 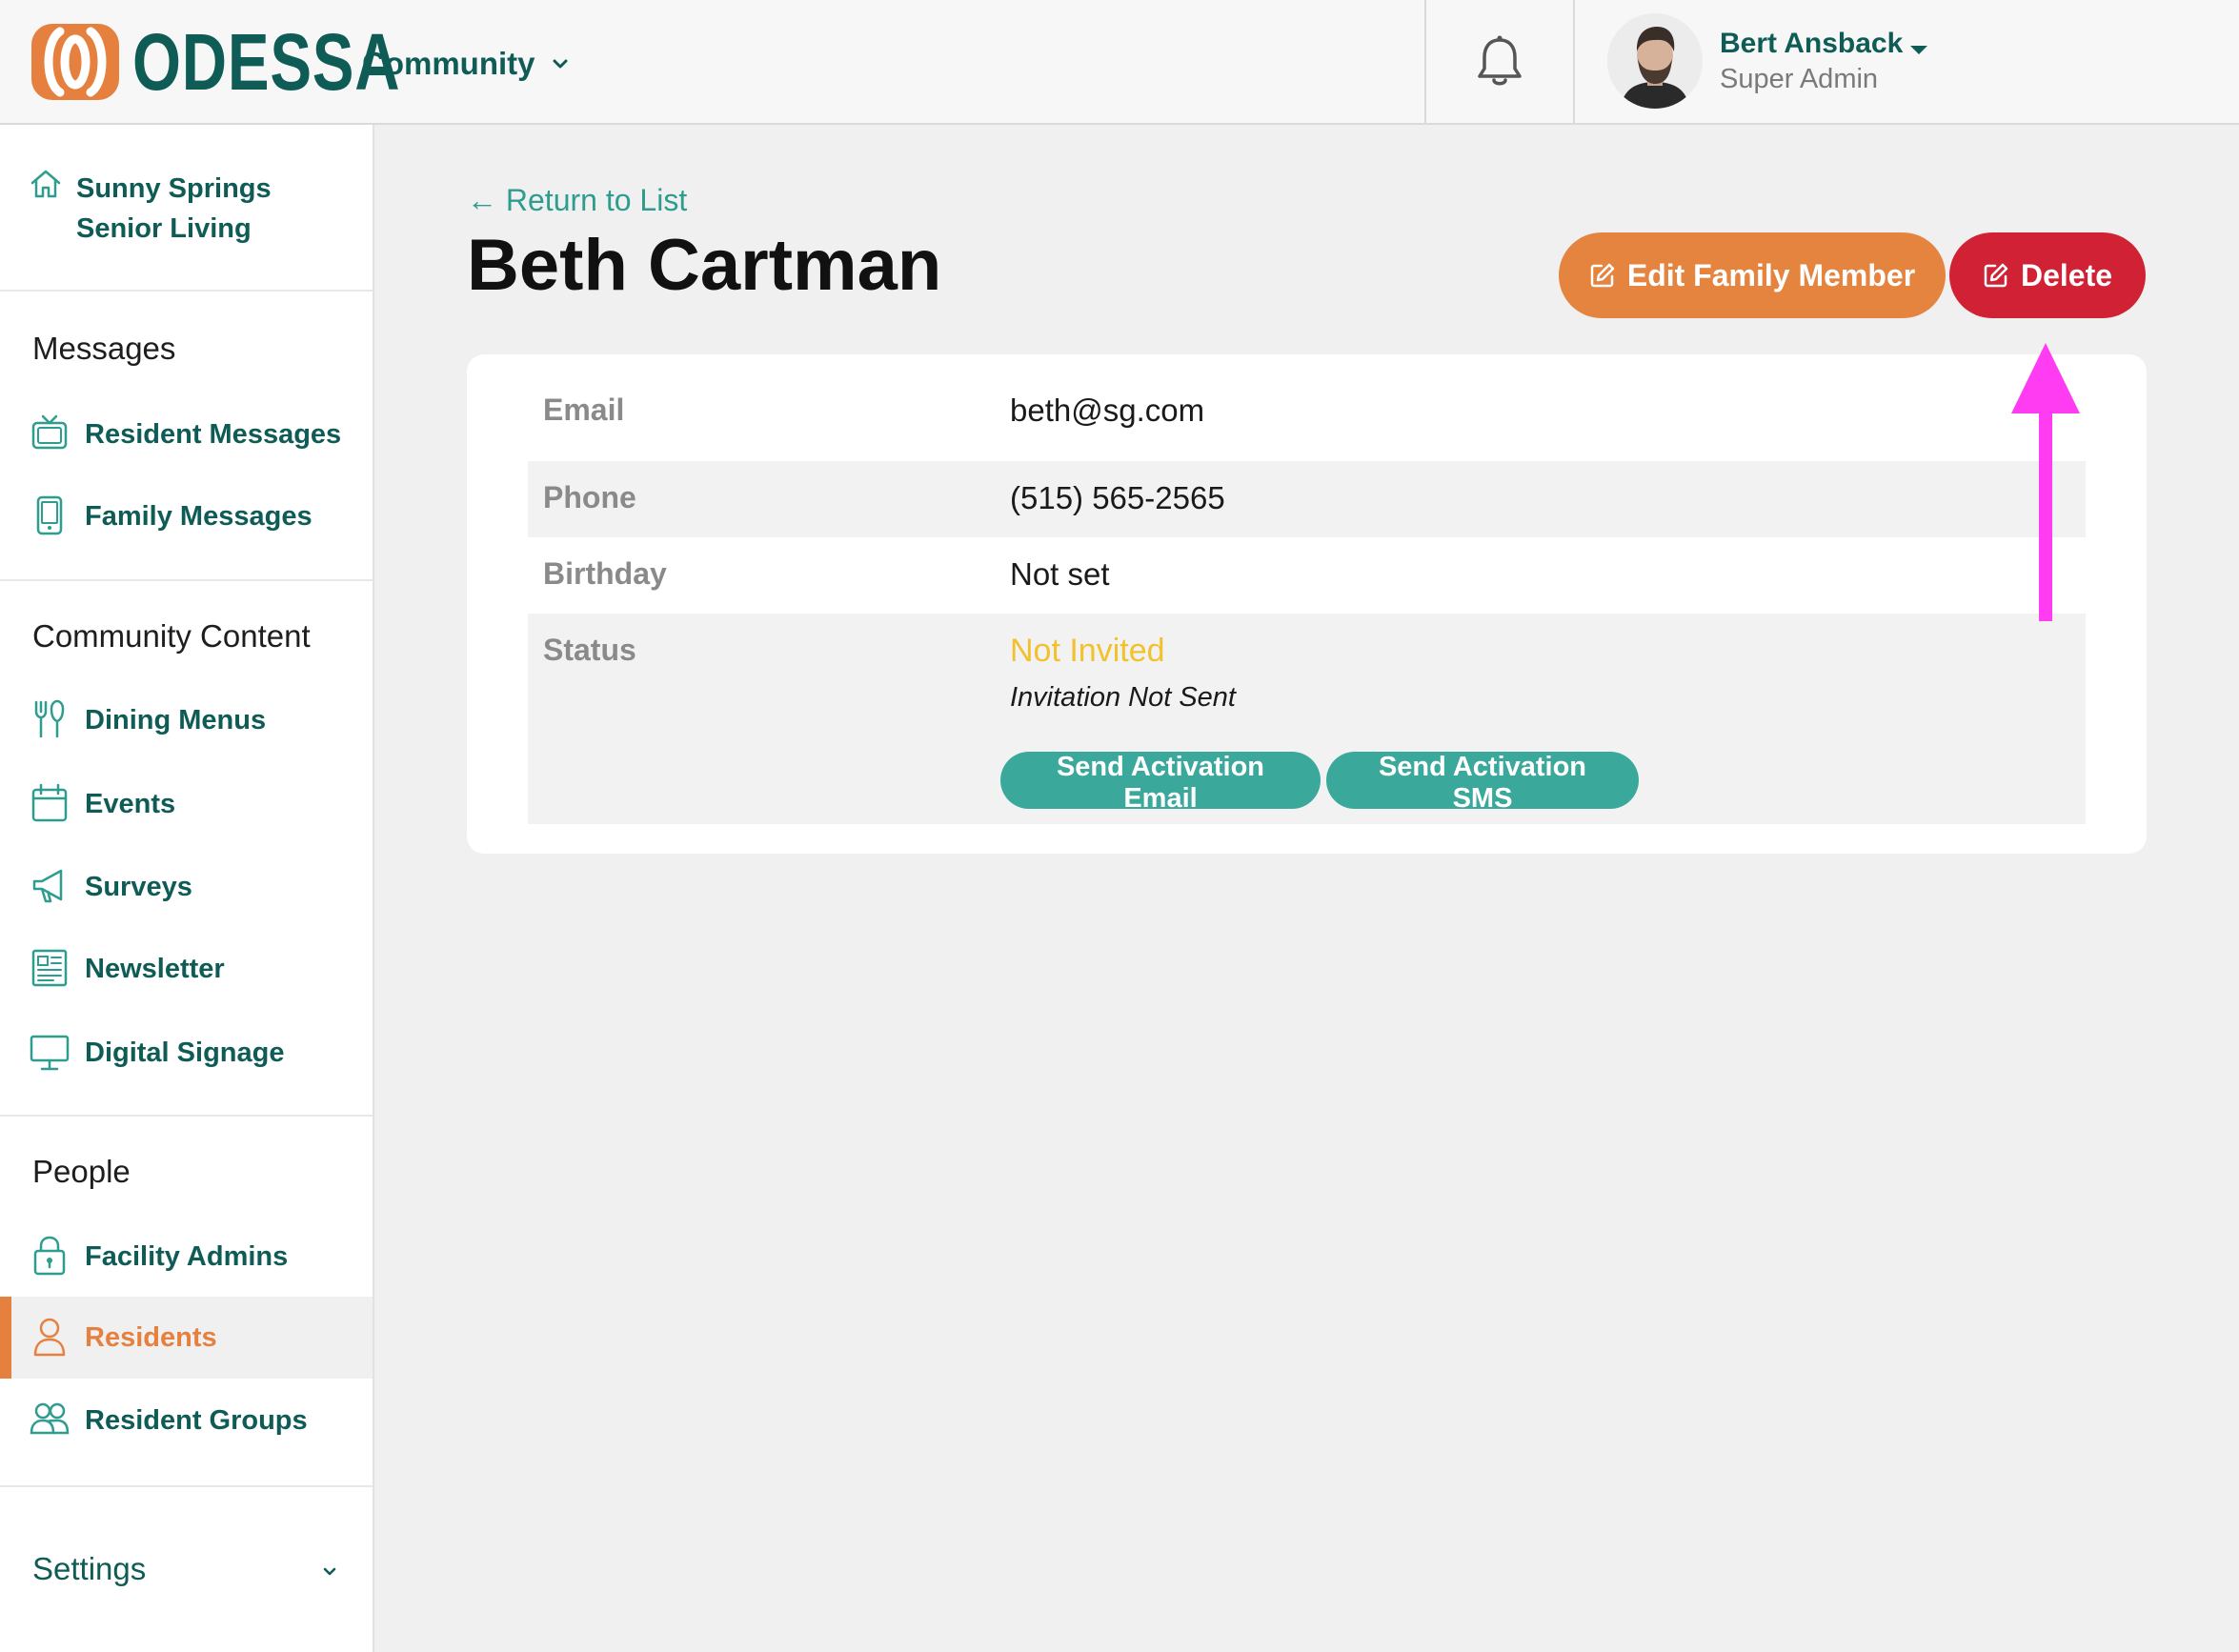 I want to click on return-to-list-link: ← Return to List, so click(x=577, y=200).